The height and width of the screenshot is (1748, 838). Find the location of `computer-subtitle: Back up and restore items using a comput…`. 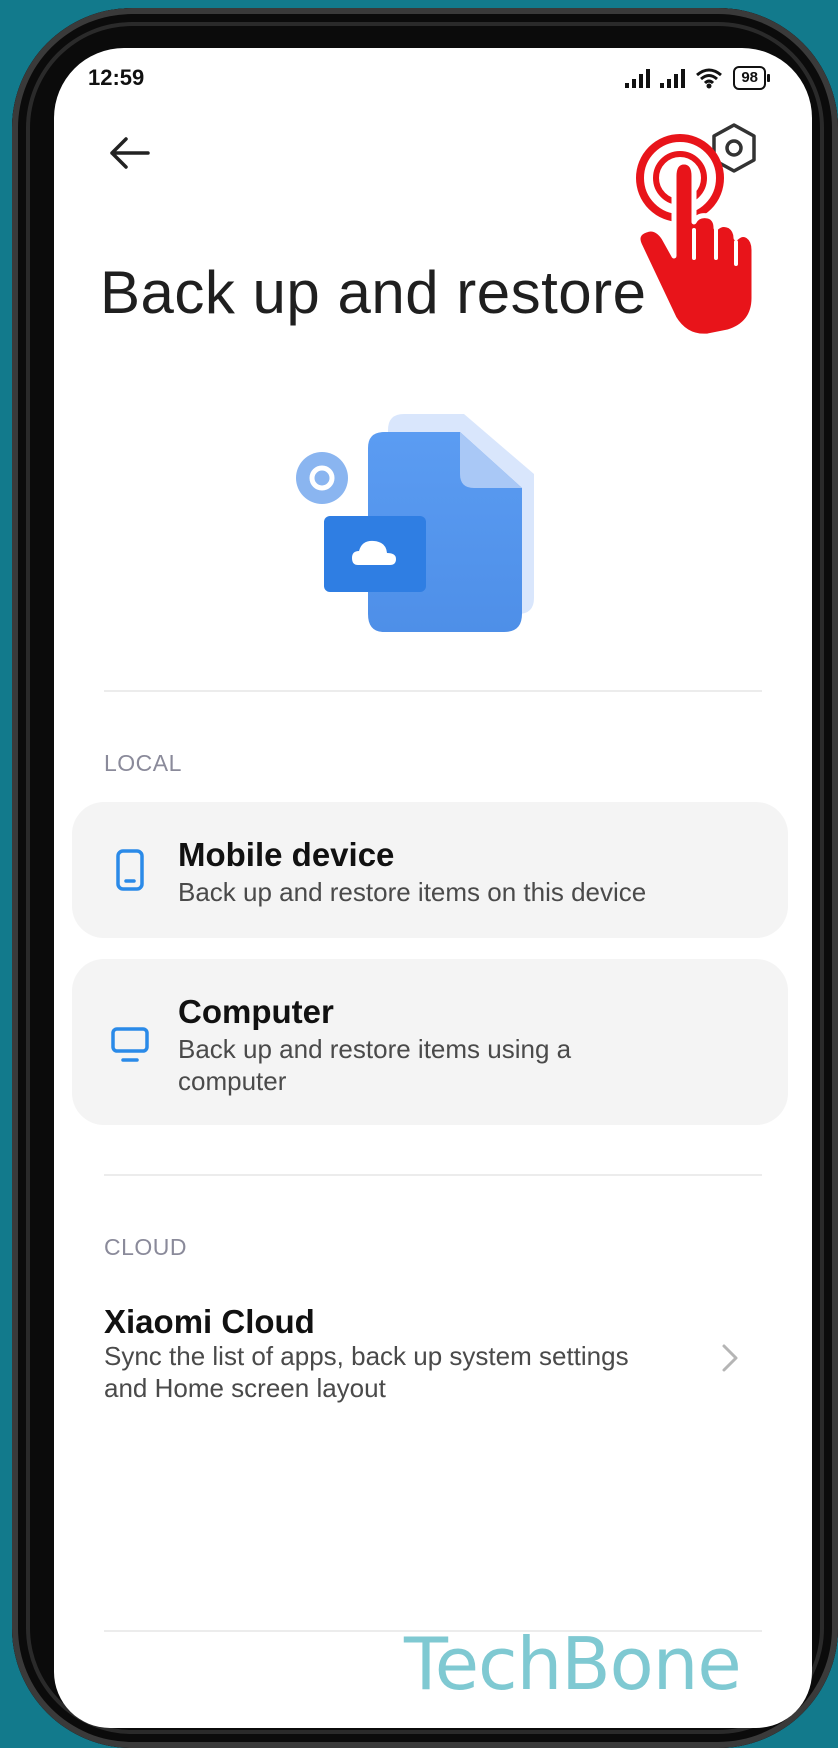

computer-subtitle: Back up and restore items using a comput… is located at coordinates (375, 1065).